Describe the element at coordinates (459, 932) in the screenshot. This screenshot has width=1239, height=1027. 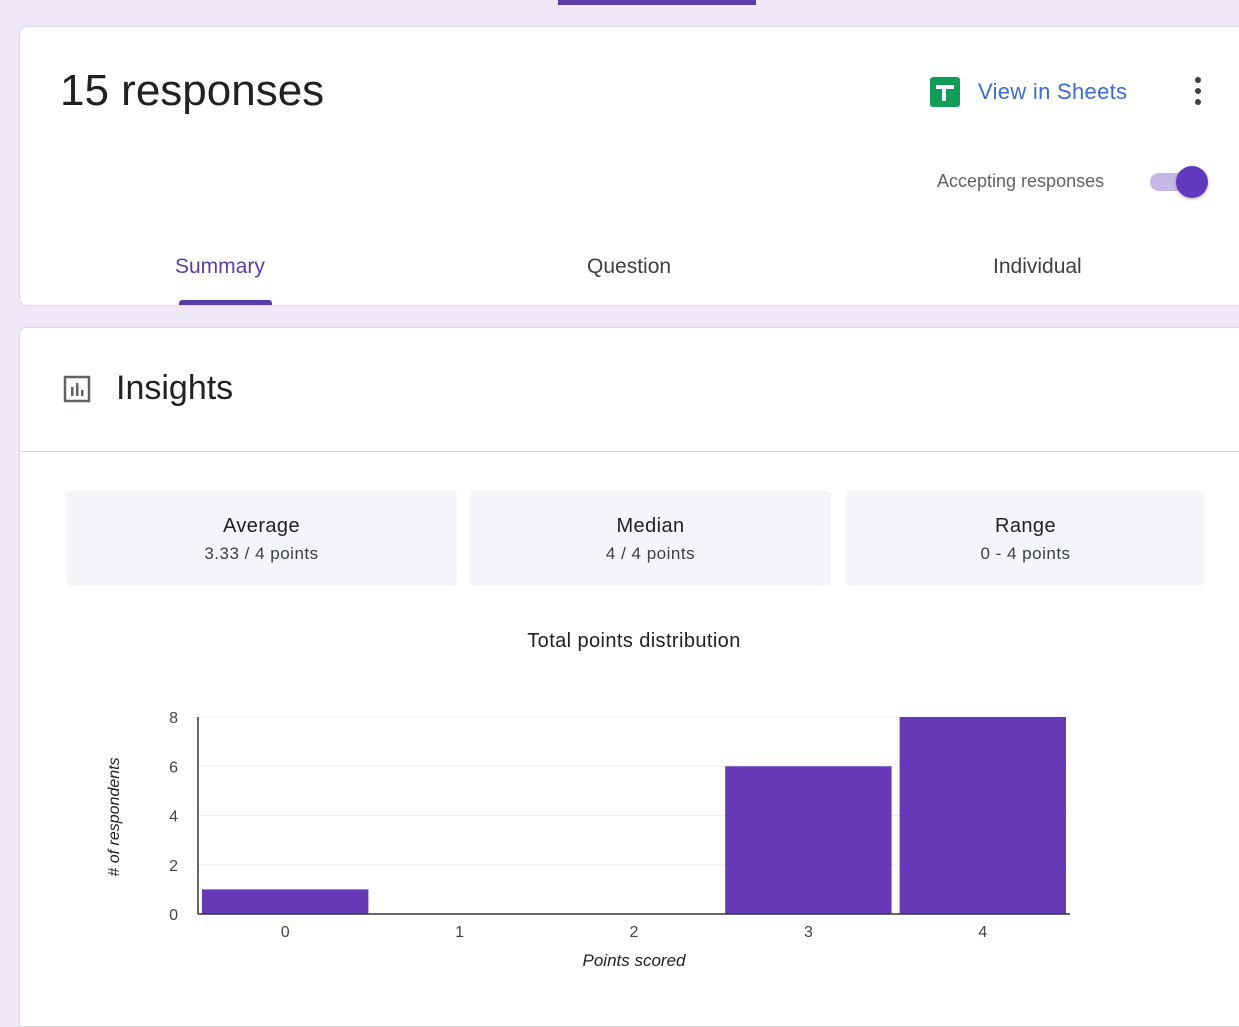
I see `x-tick-label-1: 1` at that location.